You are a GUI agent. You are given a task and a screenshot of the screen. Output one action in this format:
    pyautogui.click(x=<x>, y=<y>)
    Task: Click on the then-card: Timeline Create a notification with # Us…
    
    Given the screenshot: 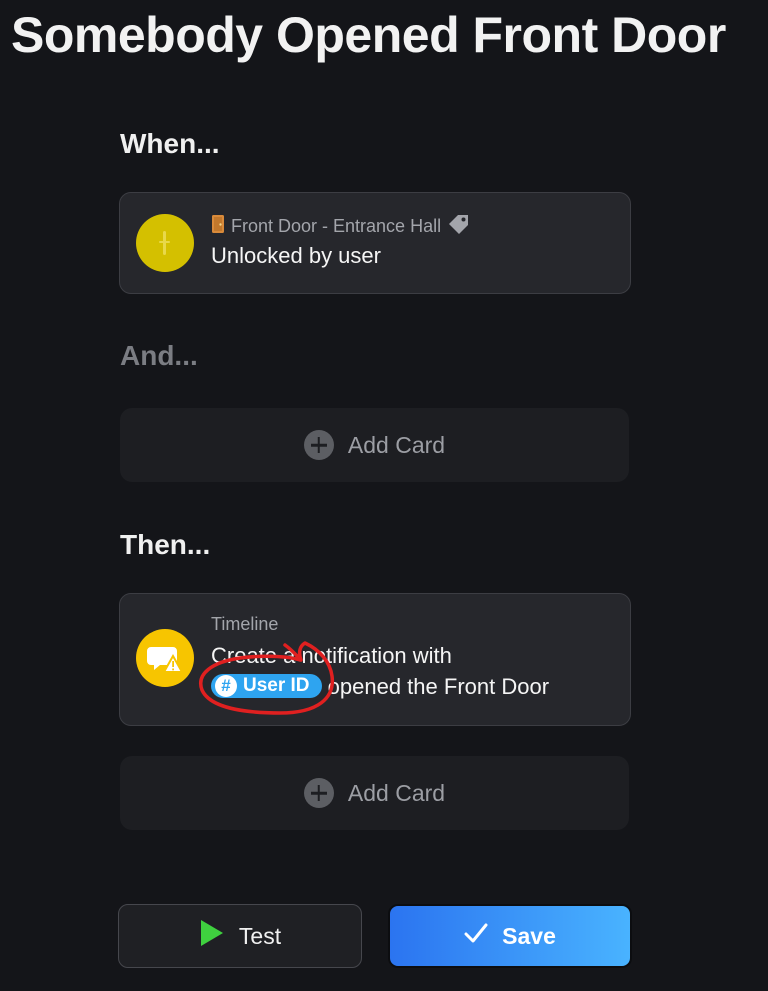 What is the action you would take?
    pyautogui.click(x=375, y=659)
    